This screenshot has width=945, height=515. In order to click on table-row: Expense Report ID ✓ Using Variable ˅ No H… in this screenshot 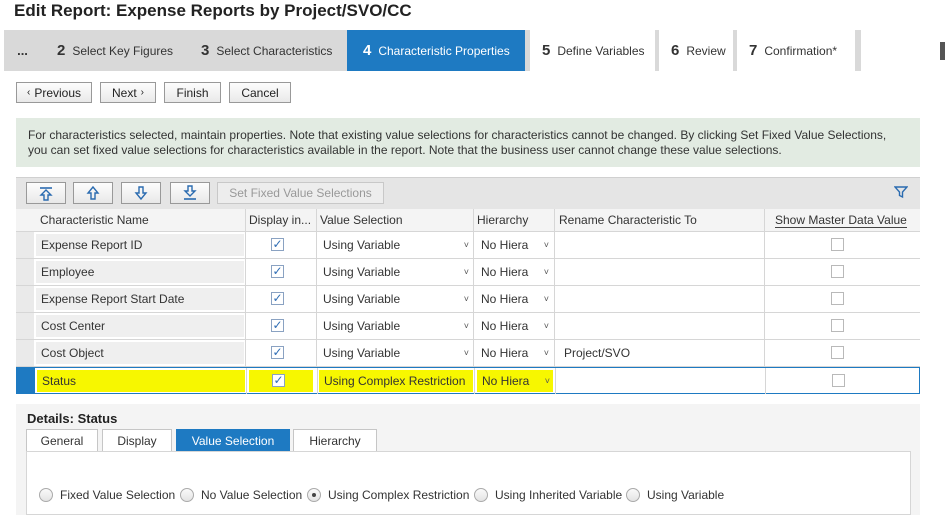, I will do `click(468, 245)`.